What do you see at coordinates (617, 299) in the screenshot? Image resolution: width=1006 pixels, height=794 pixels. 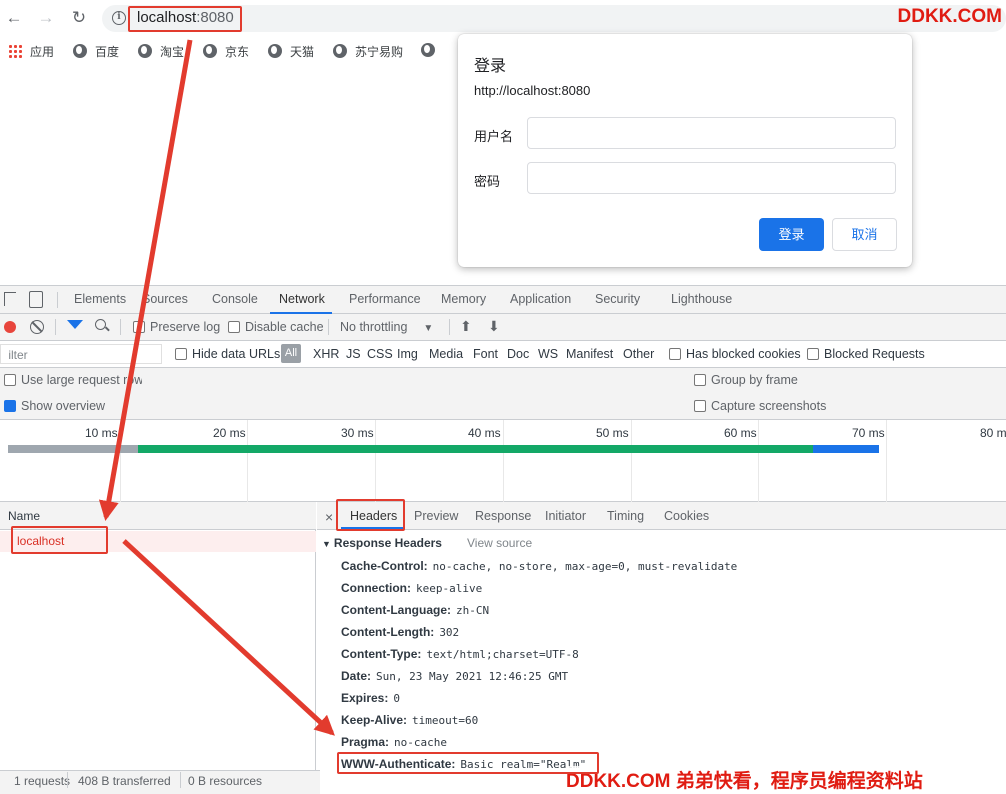 I see `tab-security: Security` at bounding box center [617, 299].